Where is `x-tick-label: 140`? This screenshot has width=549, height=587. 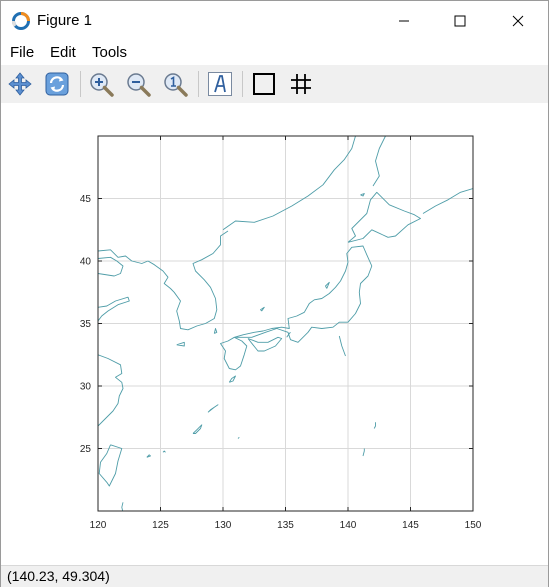 x-tick-label: 140 is located at coordinates (348, 525).